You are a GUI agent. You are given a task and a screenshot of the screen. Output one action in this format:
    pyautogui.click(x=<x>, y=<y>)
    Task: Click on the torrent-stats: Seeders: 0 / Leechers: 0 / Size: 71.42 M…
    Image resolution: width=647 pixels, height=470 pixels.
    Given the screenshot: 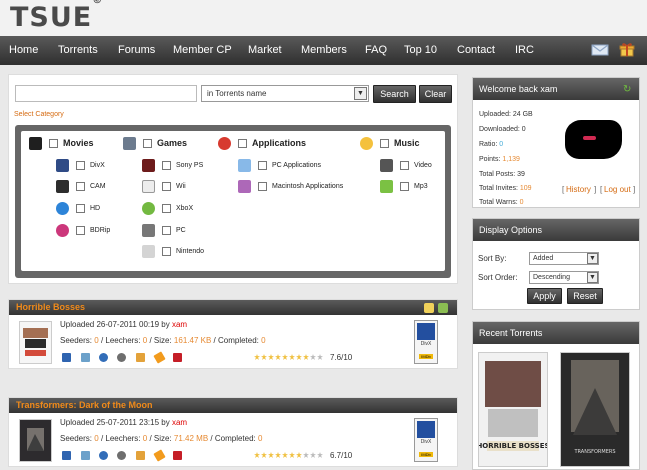 What is the action you would take?
    pyautogui.click(x=161, y=438)
    